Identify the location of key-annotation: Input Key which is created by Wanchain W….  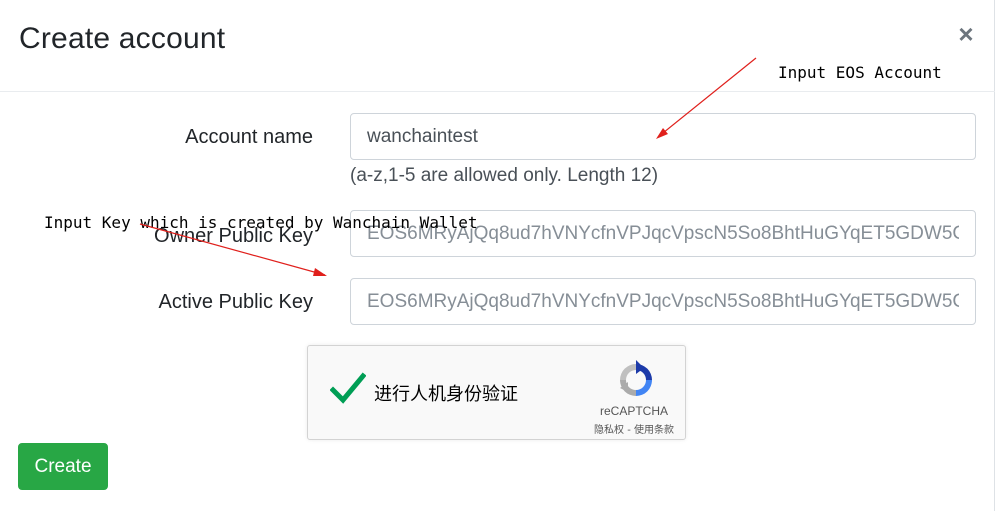
(261, 222).